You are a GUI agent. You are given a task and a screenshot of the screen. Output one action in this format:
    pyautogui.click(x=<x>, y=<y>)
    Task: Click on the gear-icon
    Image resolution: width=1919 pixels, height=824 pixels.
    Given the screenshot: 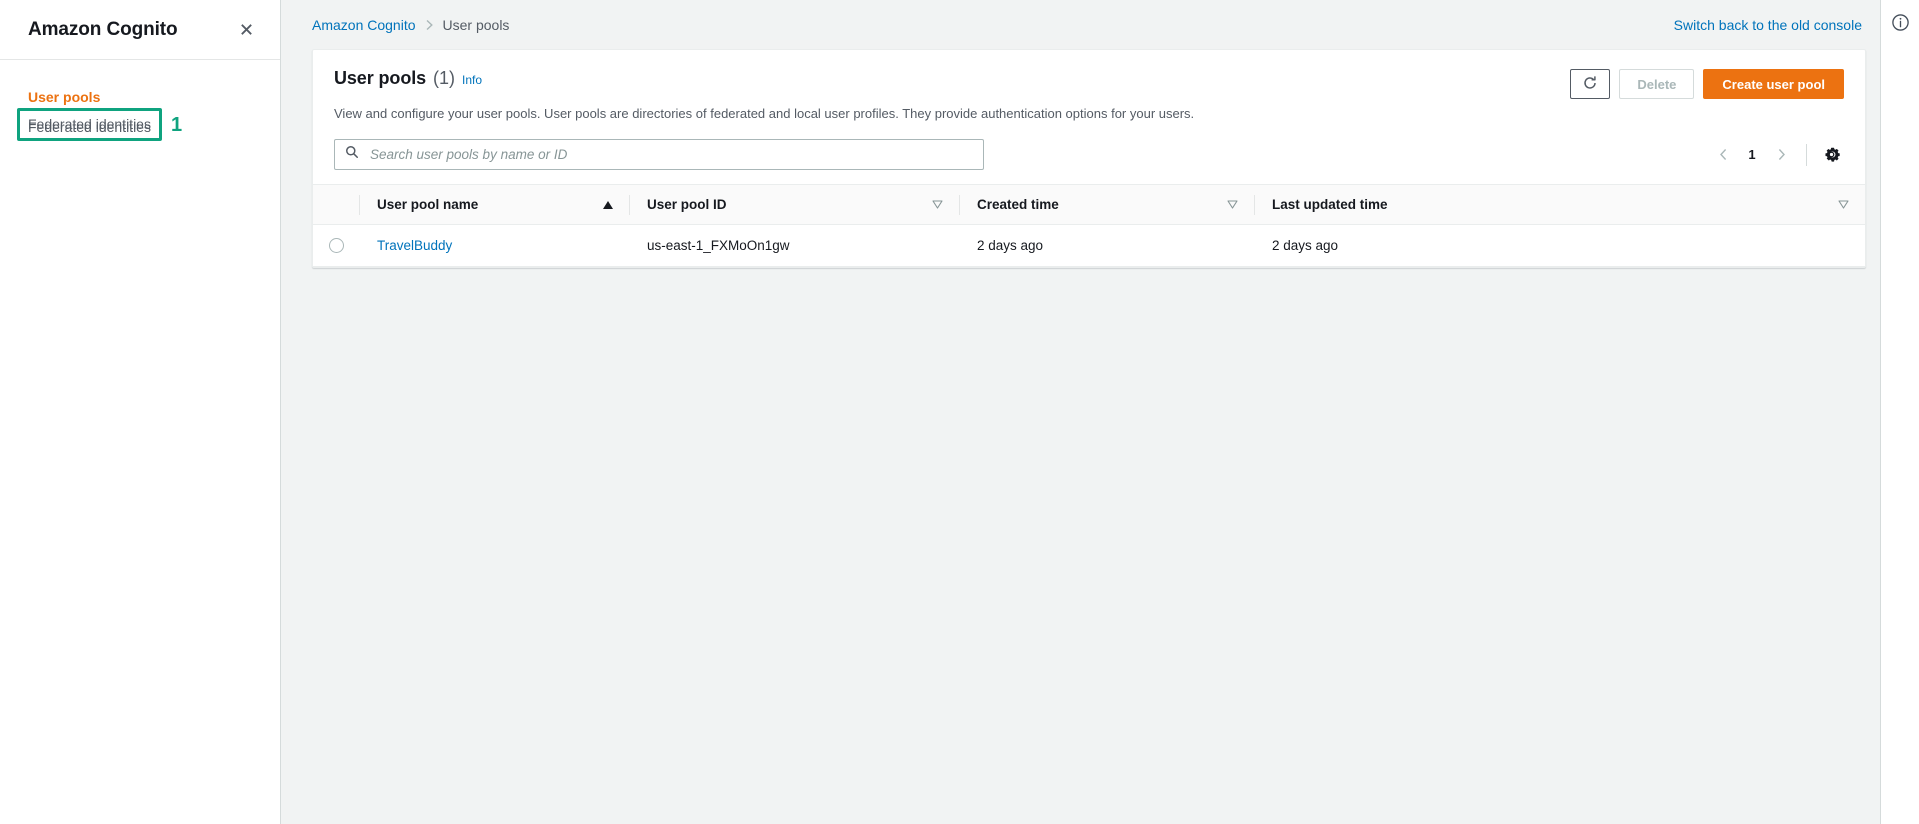 What is the action you would take?
    pyautogui.click(x=1831, y=155)
    